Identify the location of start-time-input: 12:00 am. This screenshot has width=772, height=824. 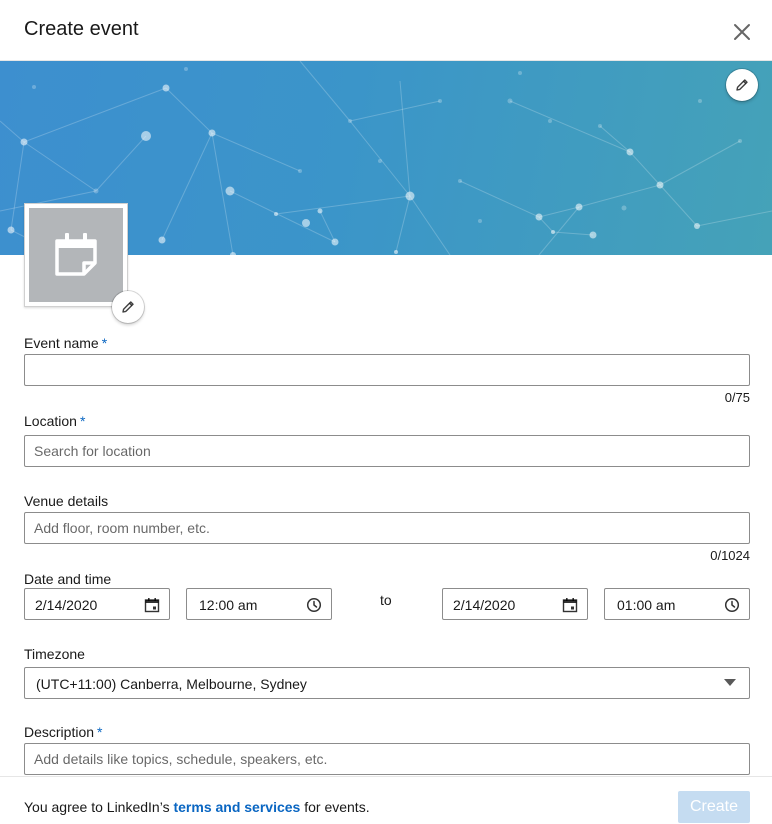
(259, 604).